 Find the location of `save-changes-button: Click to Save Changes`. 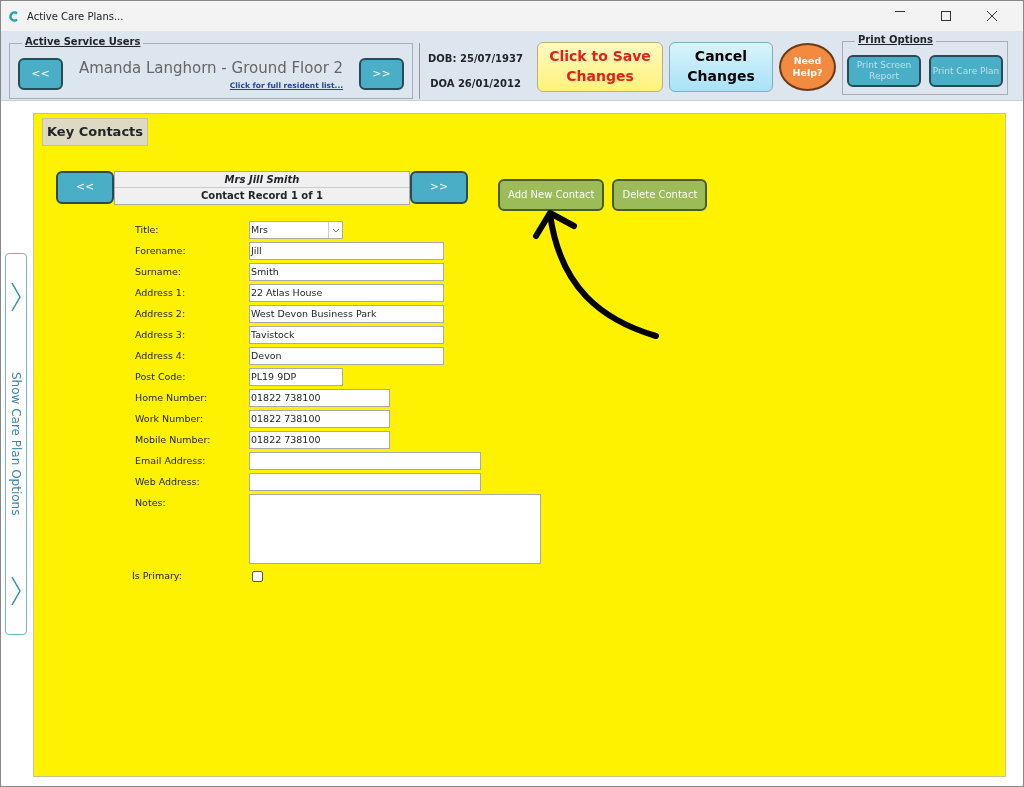

save-changes-button: Click to Save Changes is located at coordinates (600, 67).